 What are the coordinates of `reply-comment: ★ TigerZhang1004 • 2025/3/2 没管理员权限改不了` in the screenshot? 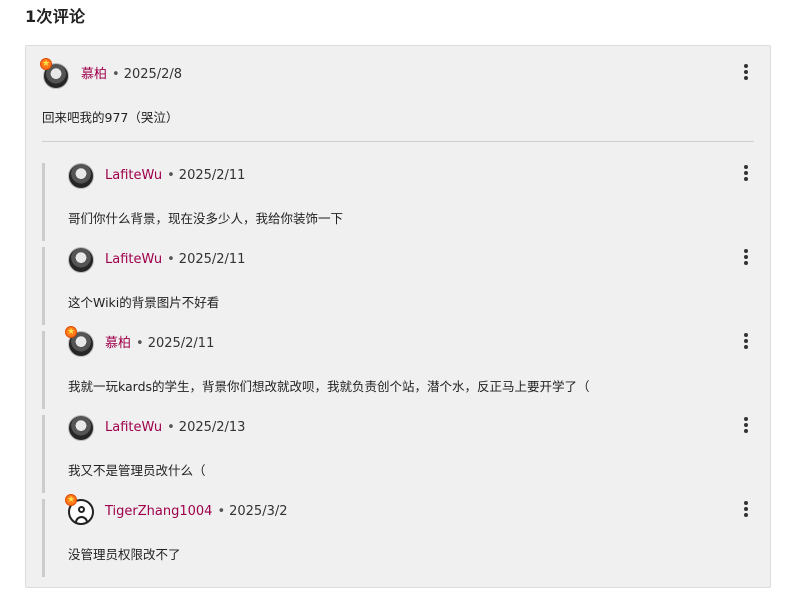 It's located at (399, 535).